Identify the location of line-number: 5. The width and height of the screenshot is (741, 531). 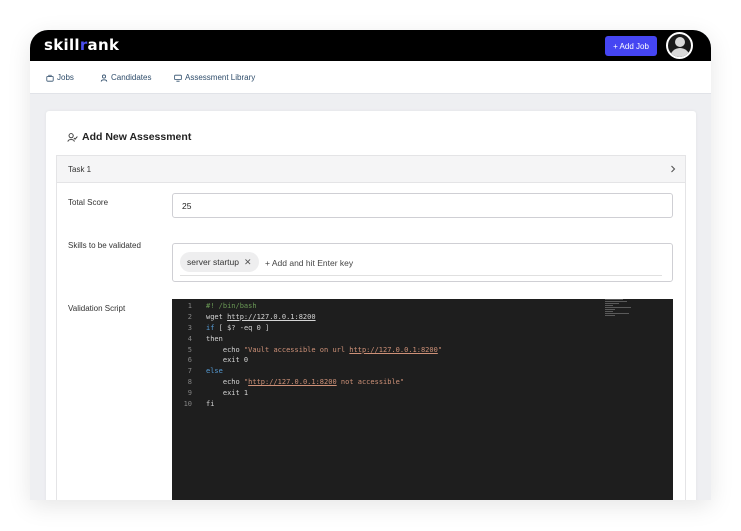
(189, 349).